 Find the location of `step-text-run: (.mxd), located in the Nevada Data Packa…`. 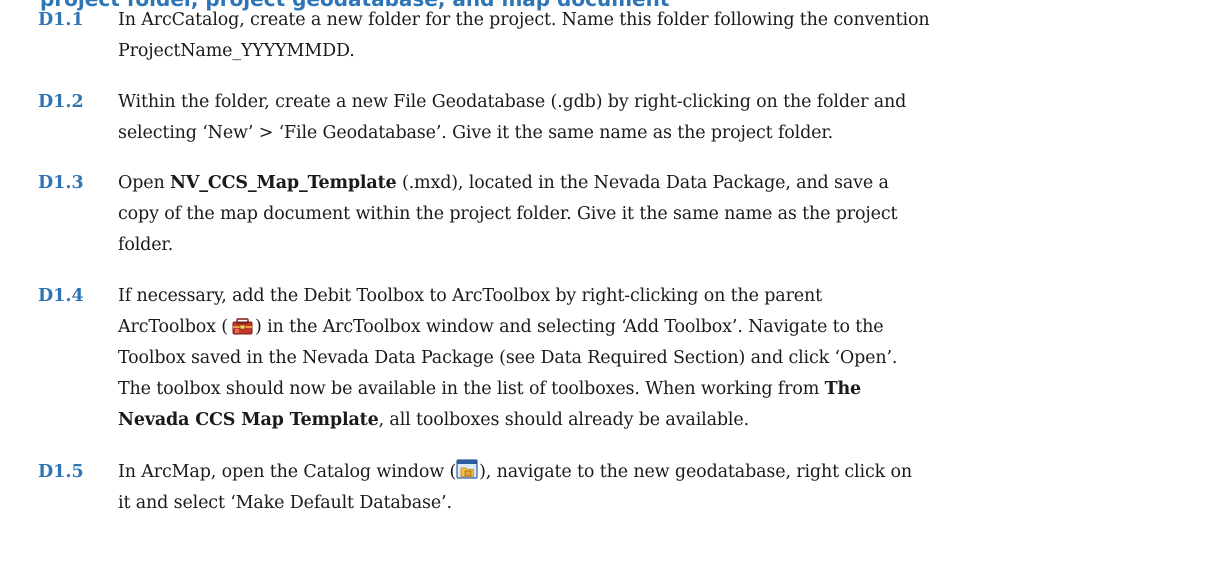

step-text-run: (.mxd), located in the Nevada Data Packa… is located at coordinates (642, 183).